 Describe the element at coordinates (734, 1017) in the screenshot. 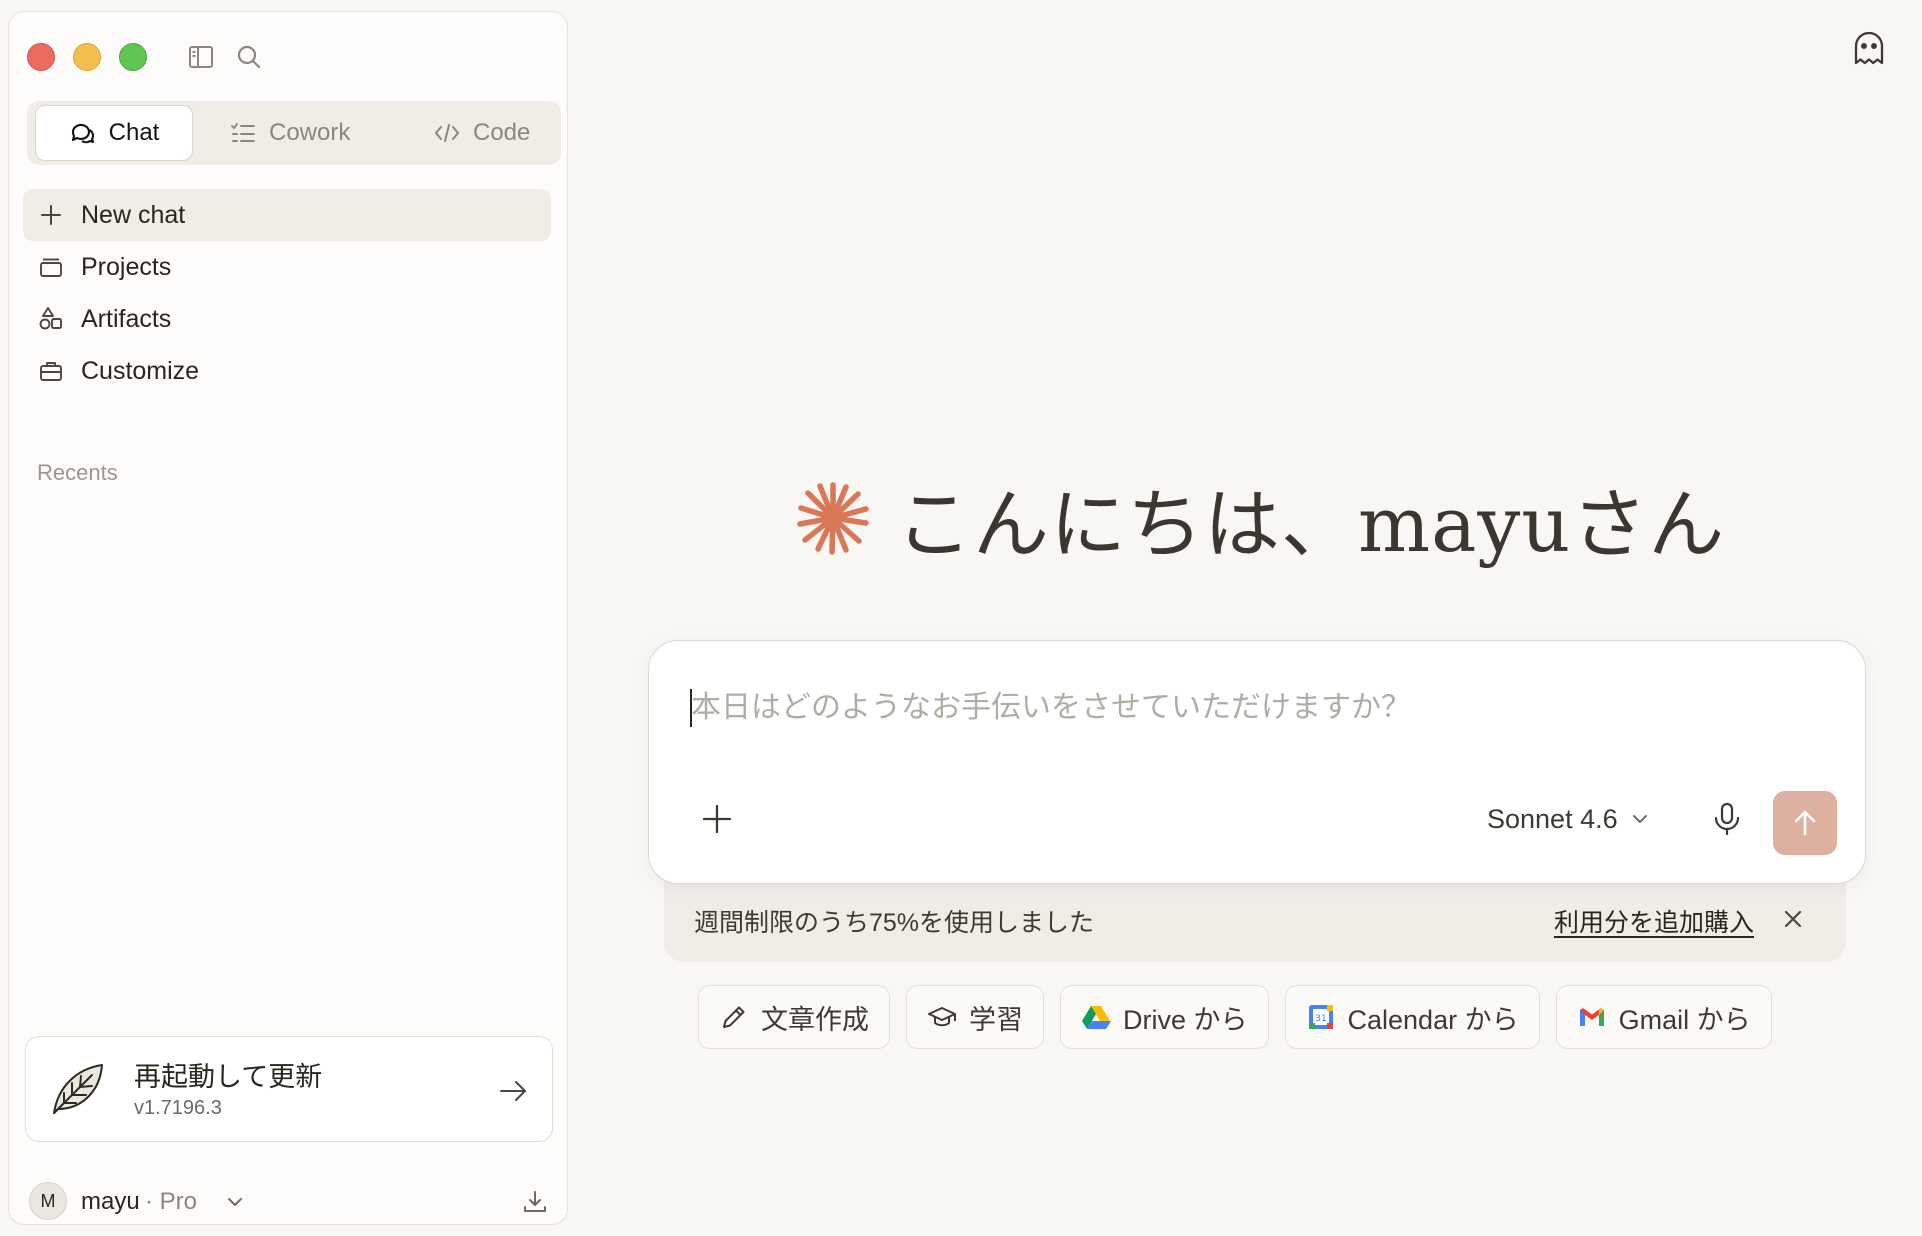

I see `pencil-icon` at that location.